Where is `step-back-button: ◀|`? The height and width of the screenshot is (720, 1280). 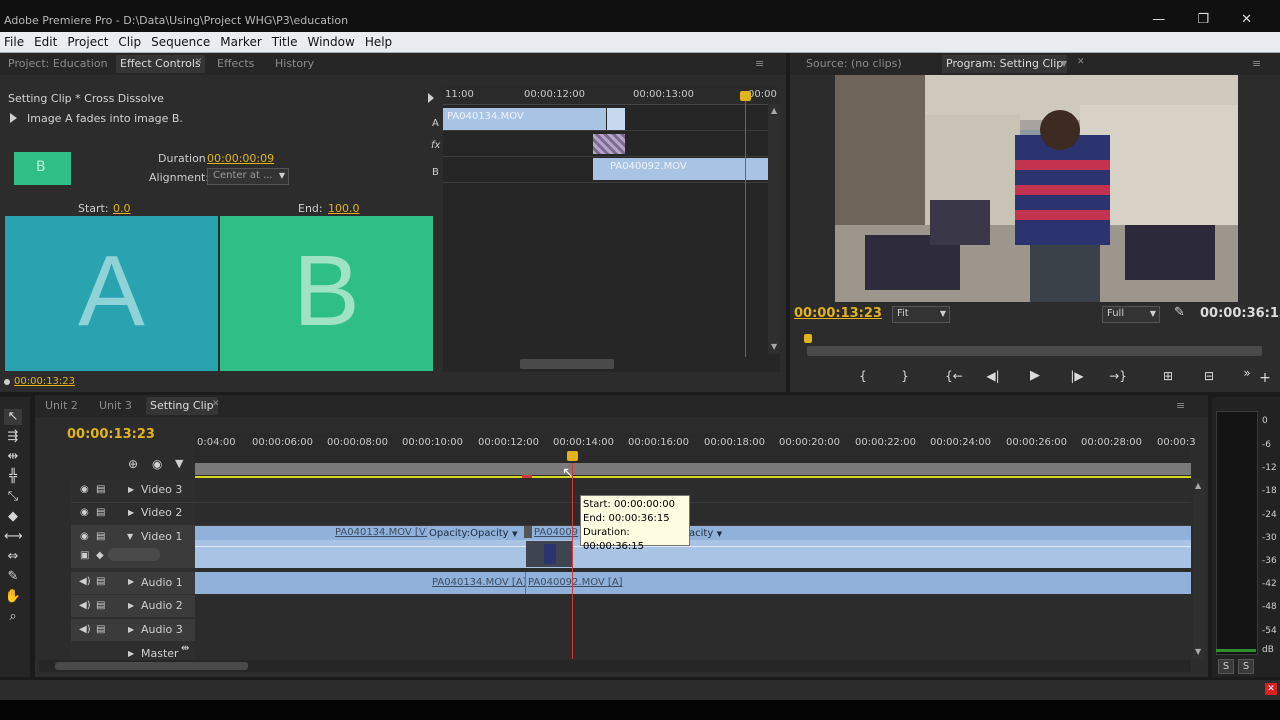 step-back-button: ◀| is located at coordinates (993, 376).